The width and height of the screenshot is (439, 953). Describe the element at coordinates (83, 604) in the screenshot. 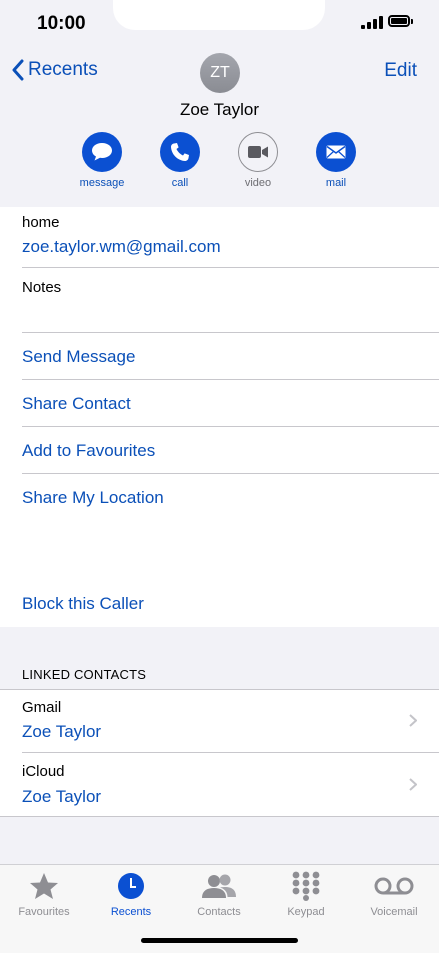

I see `block-caller-button: Block this Caller` at that location.